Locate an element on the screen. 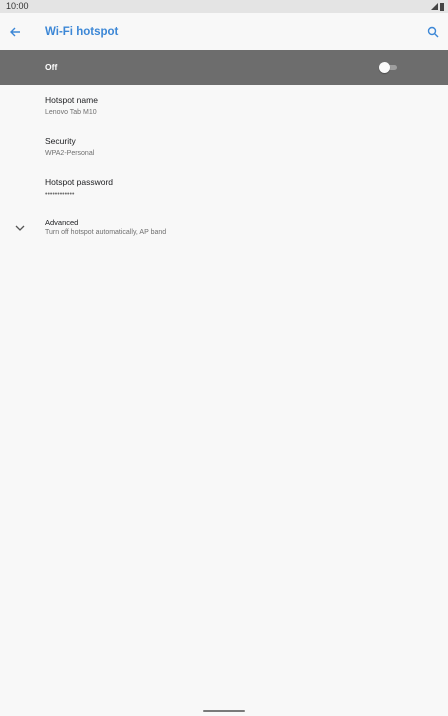 The image size is (448, 716). toolbar: Wi-Fi hotspot is located at coordinates (224, 31).